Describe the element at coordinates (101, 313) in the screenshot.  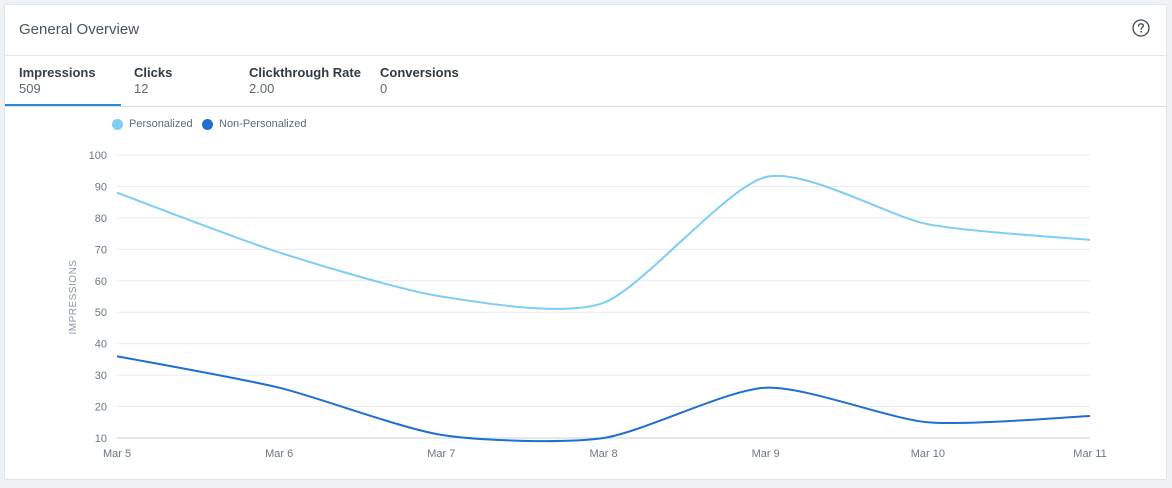
I see `y-tick-label: 50` at that location.